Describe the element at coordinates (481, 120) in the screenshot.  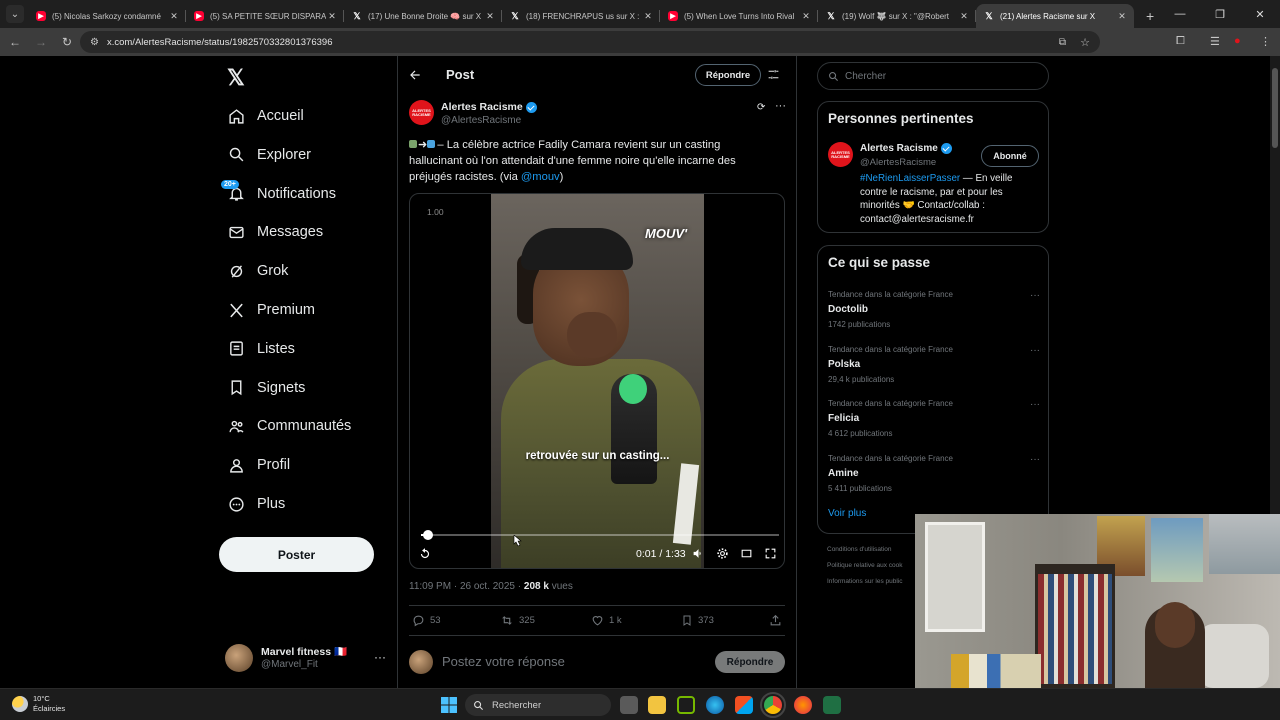
I see `author-handle: @AlertesRacisme` at that location.